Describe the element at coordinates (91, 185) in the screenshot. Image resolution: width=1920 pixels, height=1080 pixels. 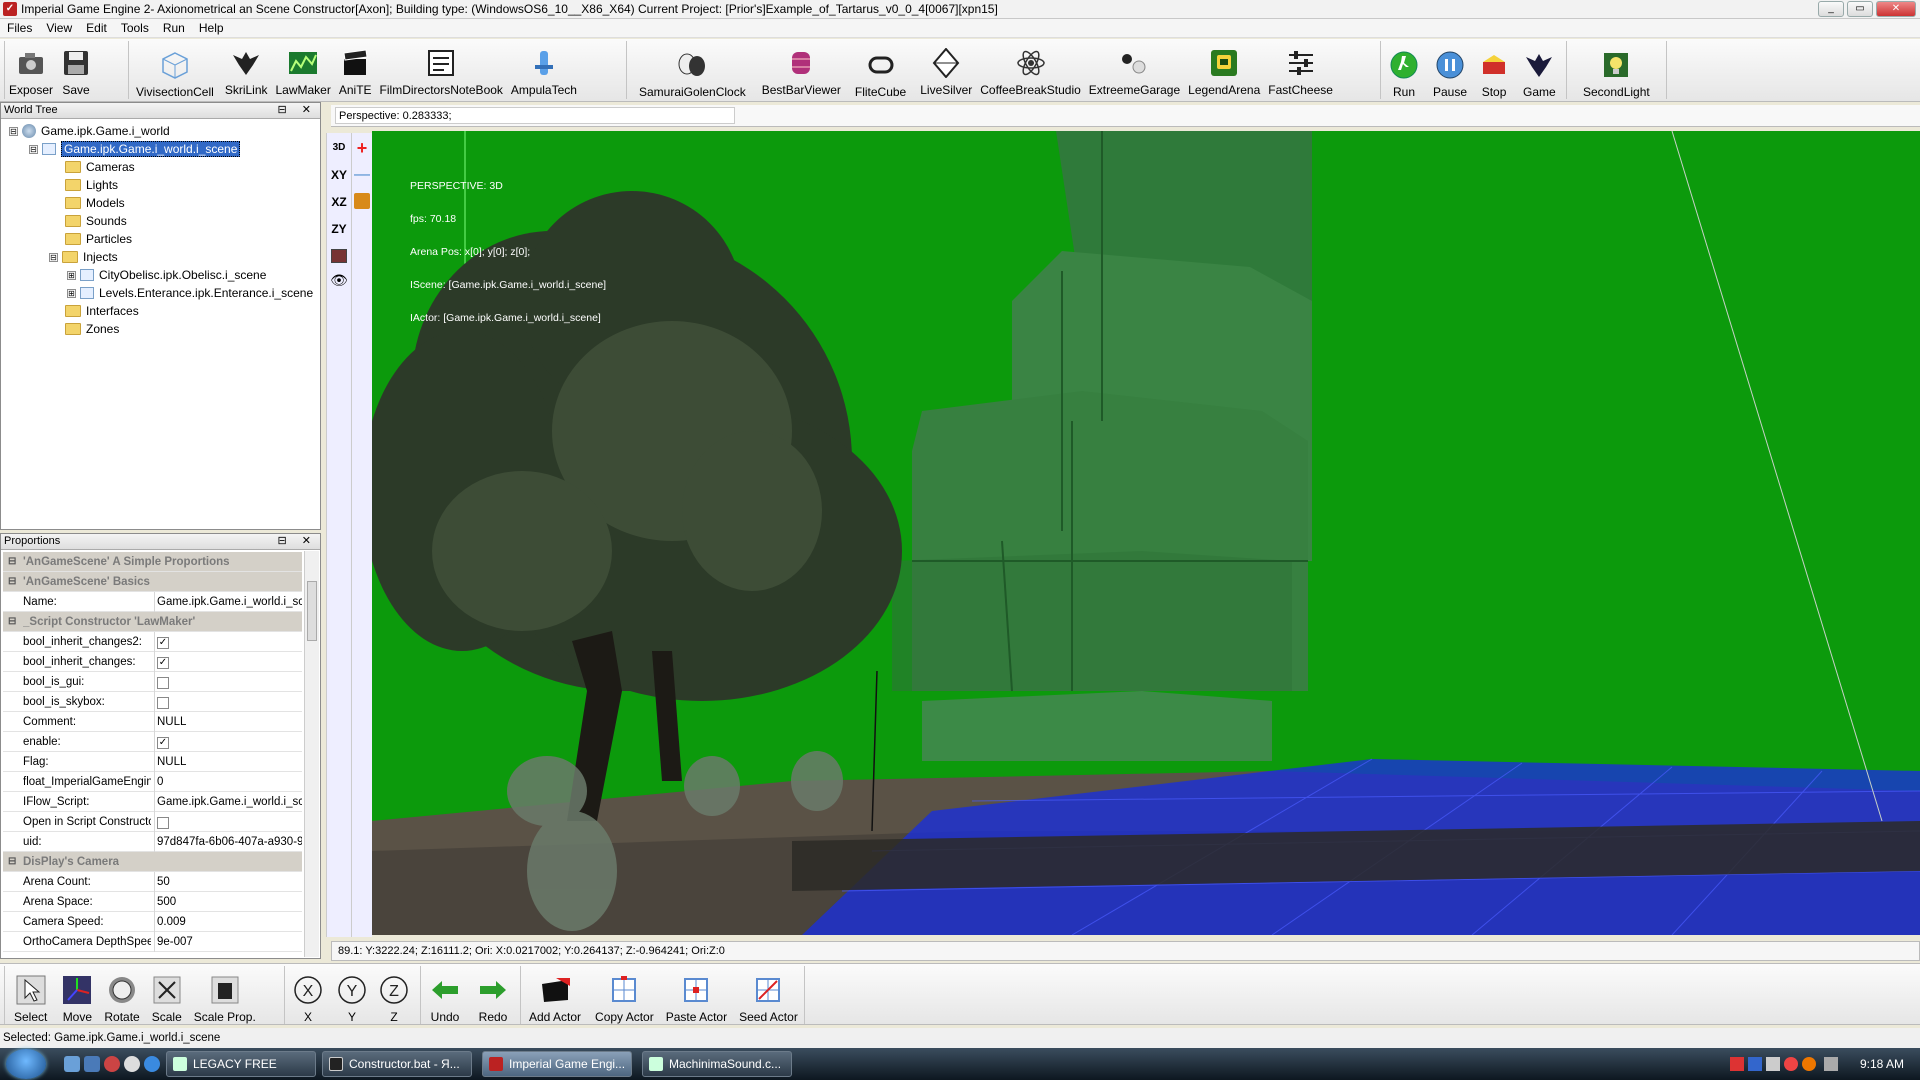
I see `tree-node-lights: Lights` at that location.